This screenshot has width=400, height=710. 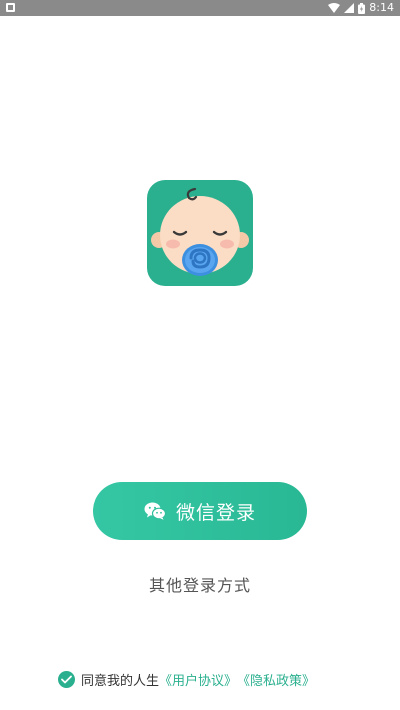 I want to click on agreement-prefix: 同意我的人生, so click(x=120, y=681).